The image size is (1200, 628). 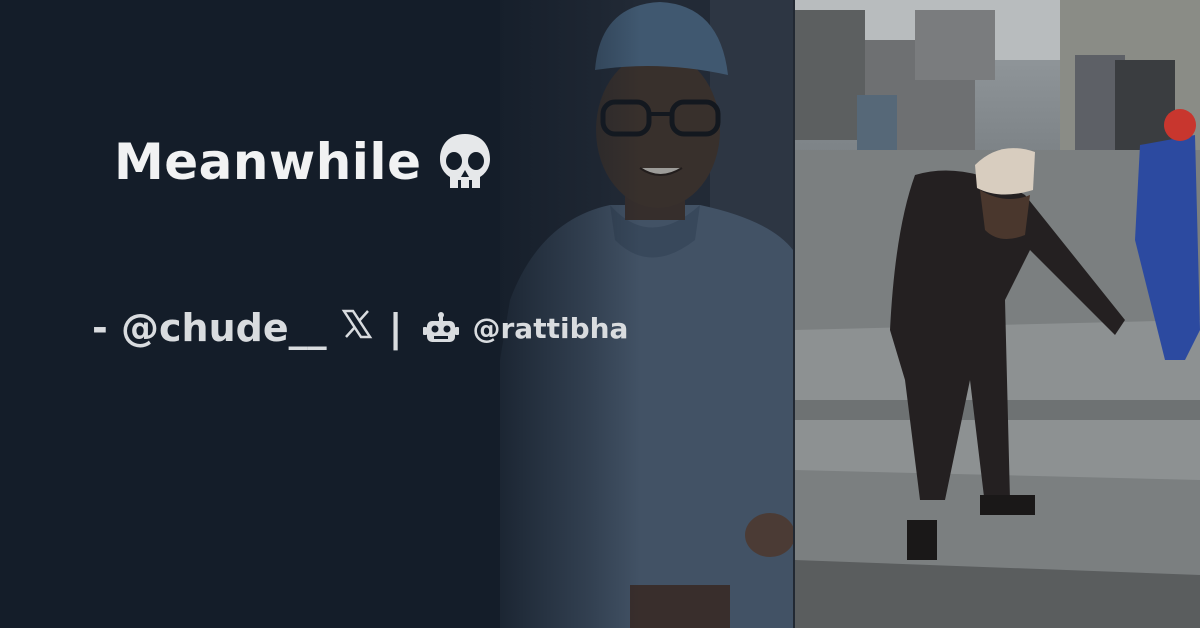 I want to click on skull-icon, so click(x=465, y=161).